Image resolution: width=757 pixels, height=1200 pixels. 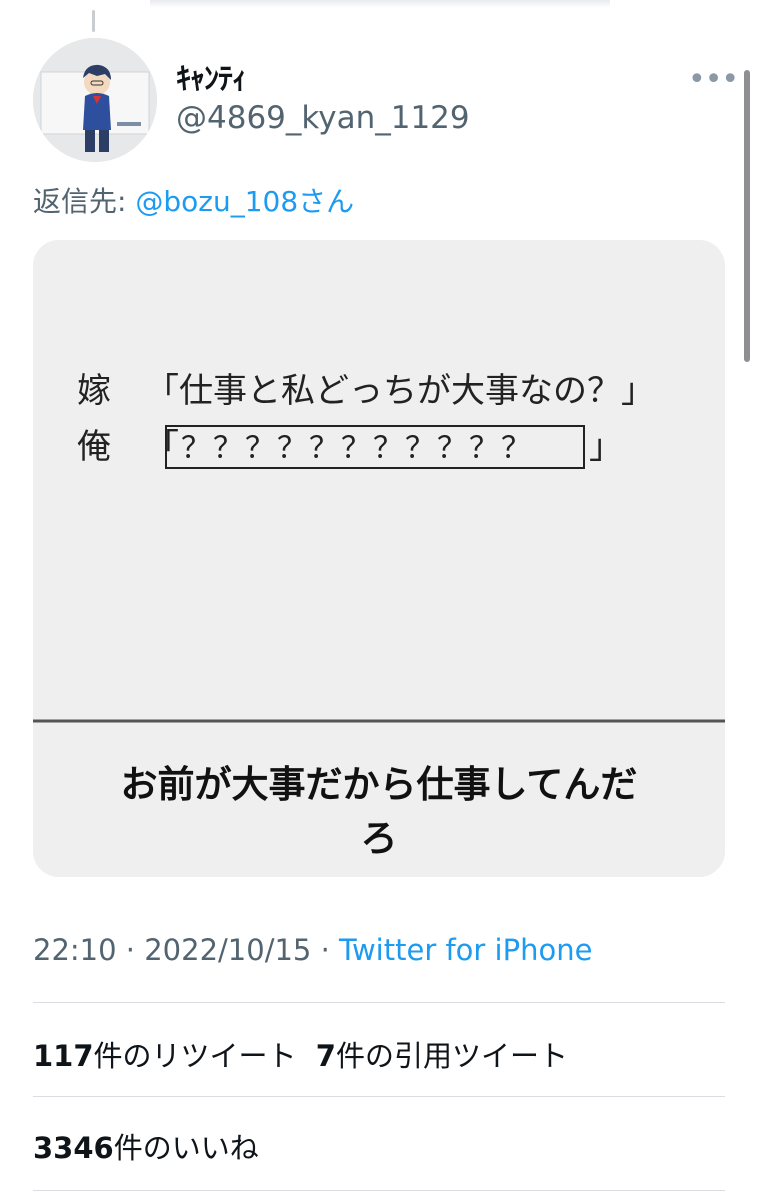 I want to click on speaker-me: 俺, so click(x=94, y=447).